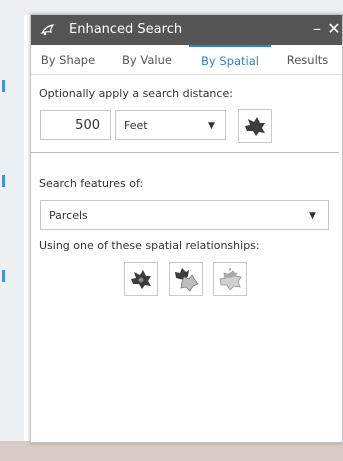  What do you see at coordinates (184, 215) in the screenshot?
I see `layer-select: Parcels ▼` at bounding box center [184, 215].